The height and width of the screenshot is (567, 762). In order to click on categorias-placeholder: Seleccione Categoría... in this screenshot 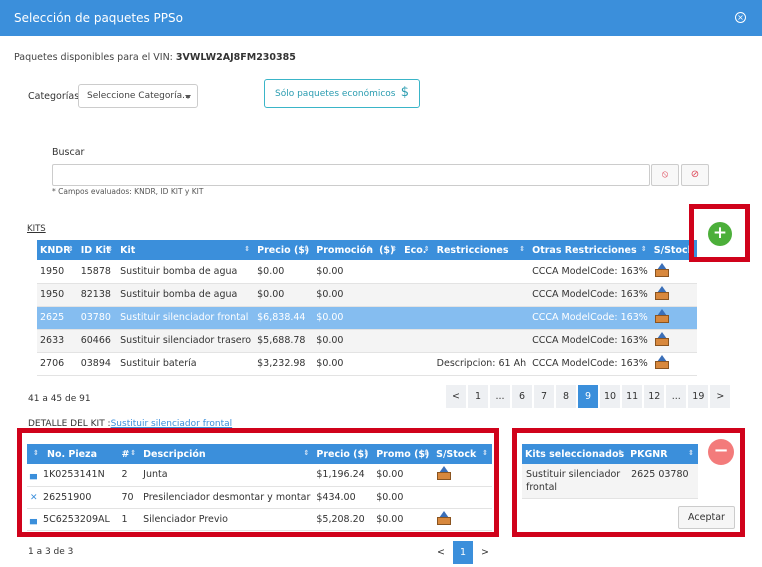, I will do `click(139, 96)`.